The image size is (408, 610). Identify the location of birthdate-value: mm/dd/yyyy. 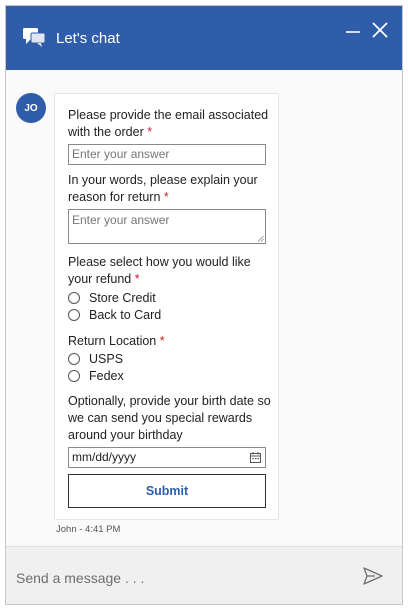
(104, 457).